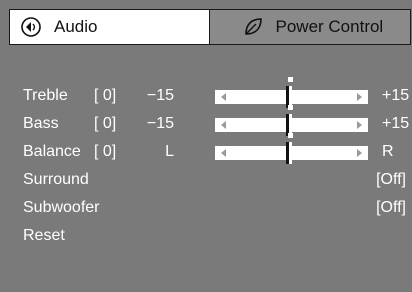  Describe the element at coordinates (169, 151) in the screenshot. I see `slider-min-label: L` at that location.